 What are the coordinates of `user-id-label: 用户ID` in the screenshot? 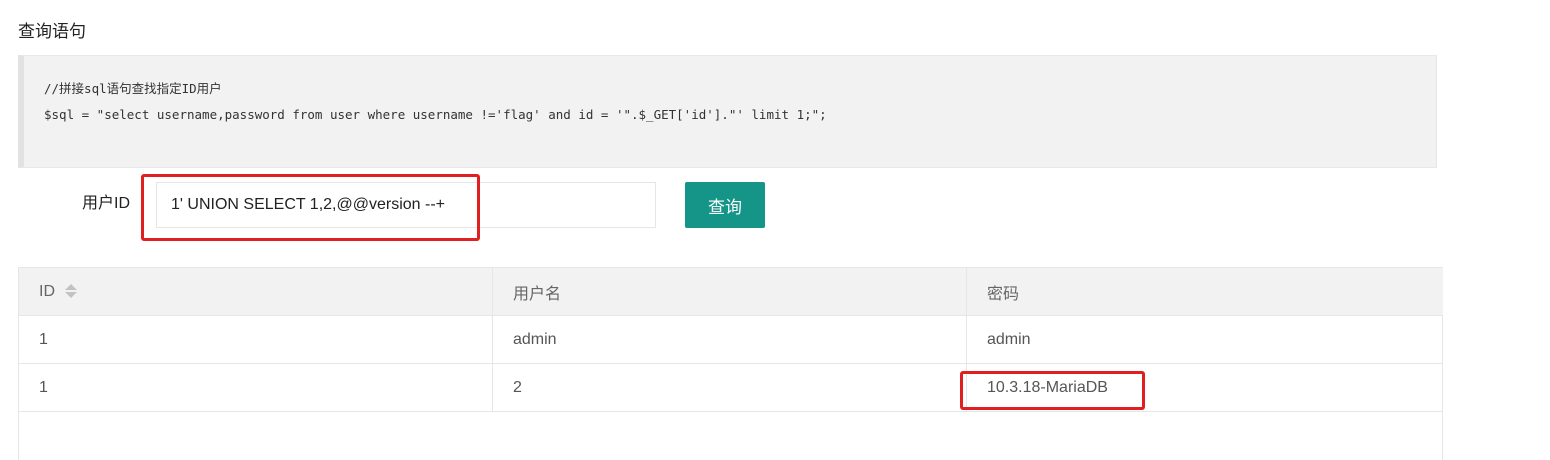 It's located at (106, 203).